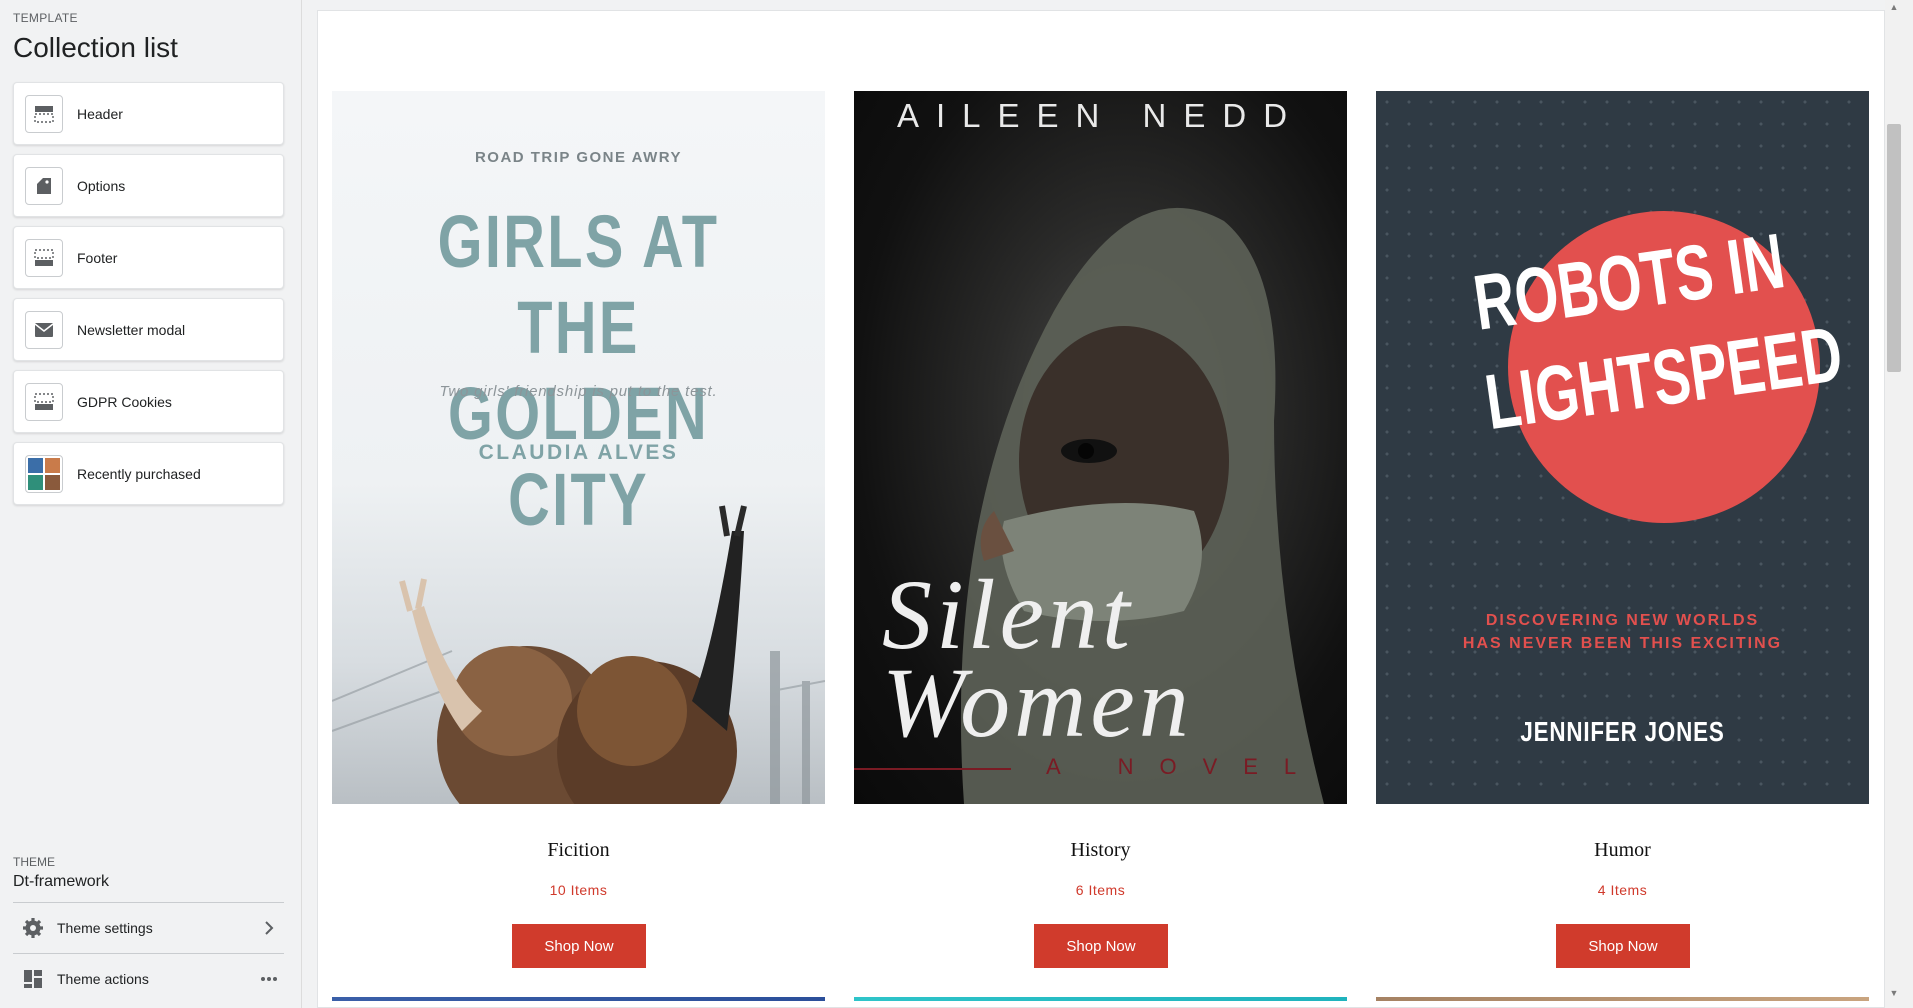 The width and height of the screenshot is (1913, 1008). Describe the element at coordinates (1894, 993) in the screenshot. I see `scroll-down-arrow-icon: ▼` at that location.